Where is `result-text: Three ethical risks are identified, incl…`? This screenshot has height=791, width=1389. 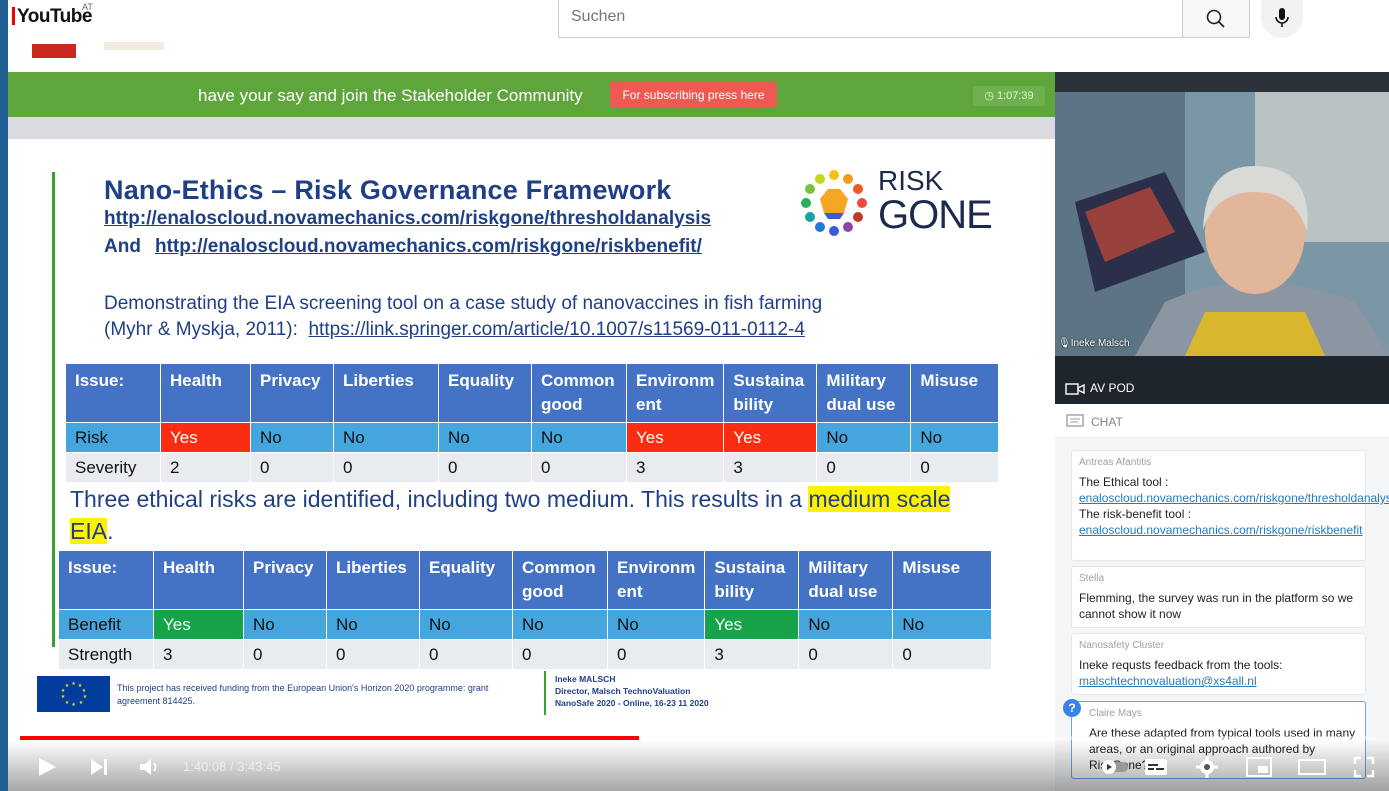 result-text: Three ethical risks are identified, incl… is located at coordinates (439, 499).